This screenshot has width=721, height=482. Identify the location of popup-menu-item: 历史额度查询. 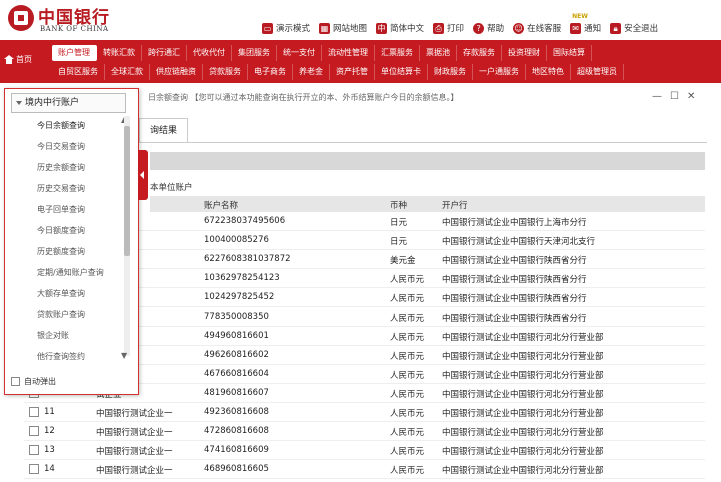
(61, 251).